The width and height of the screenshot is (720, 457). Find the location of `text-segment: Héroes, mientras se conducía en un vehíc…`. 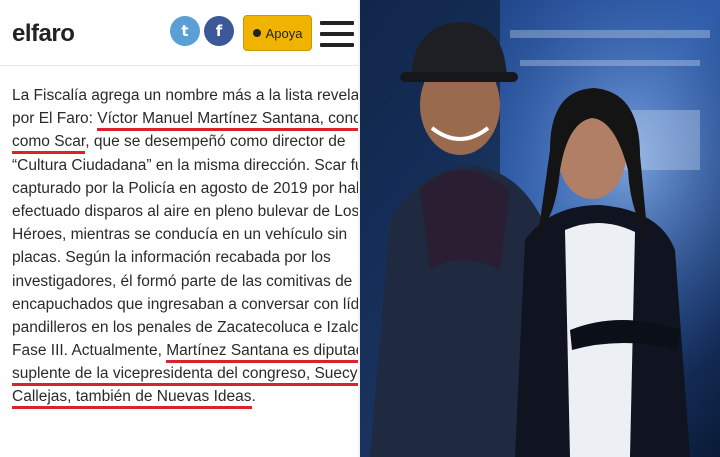

text-segment: Héroes, mientras se conducía en un vehíc… is located at coordinates (180, 235).